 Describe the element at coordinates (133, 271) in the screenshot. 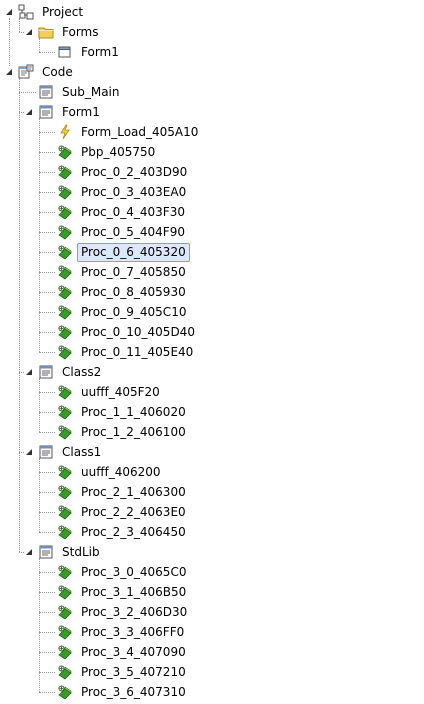

I see `tree-node-label: Proc_0_7_405850` at that location.